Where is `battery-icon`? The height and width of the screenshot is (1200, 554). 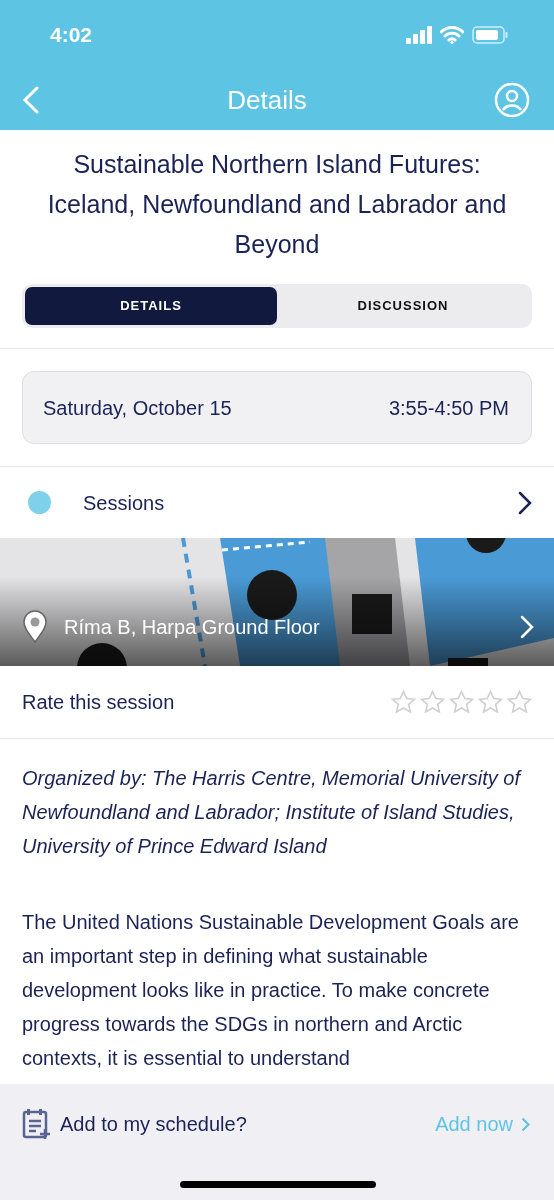 battery-icon is located at coordinates (490, 35).